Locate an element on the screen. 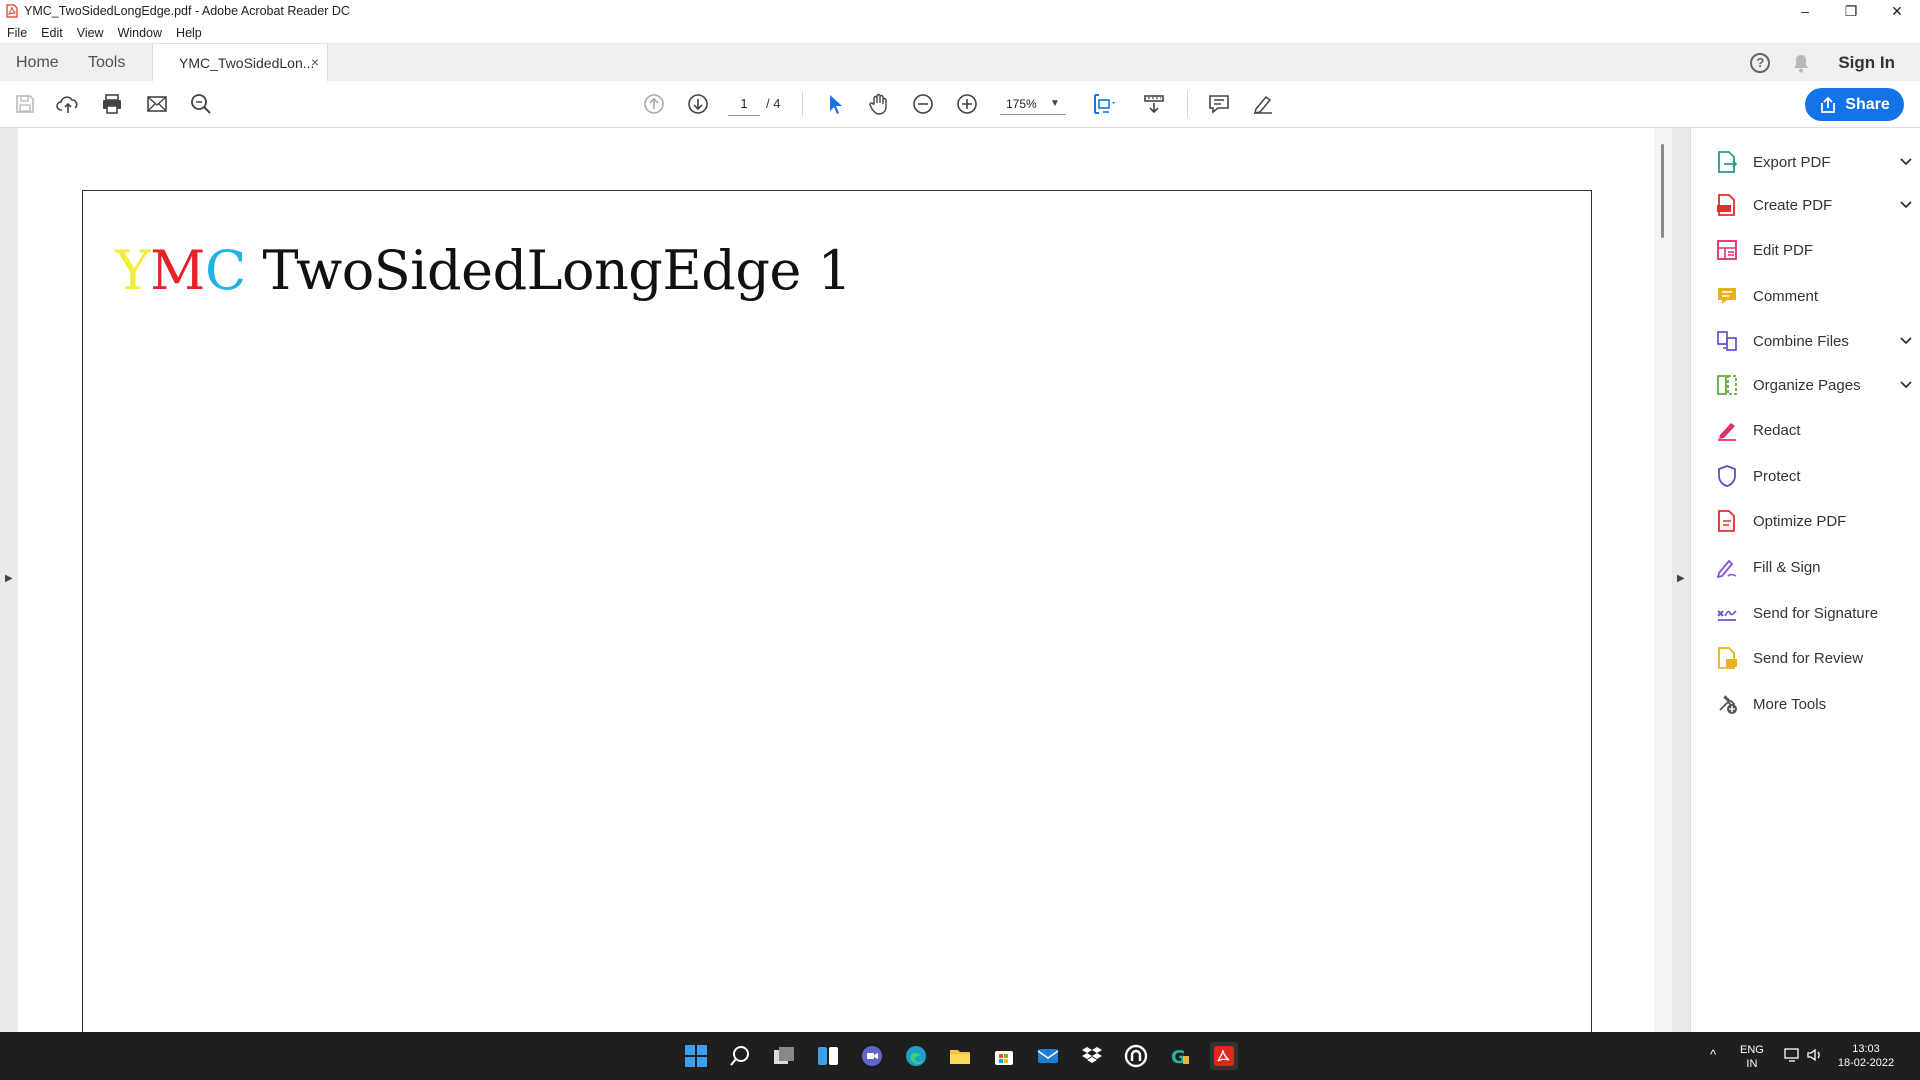  network-icon is located at coordinates (1793, 1057).